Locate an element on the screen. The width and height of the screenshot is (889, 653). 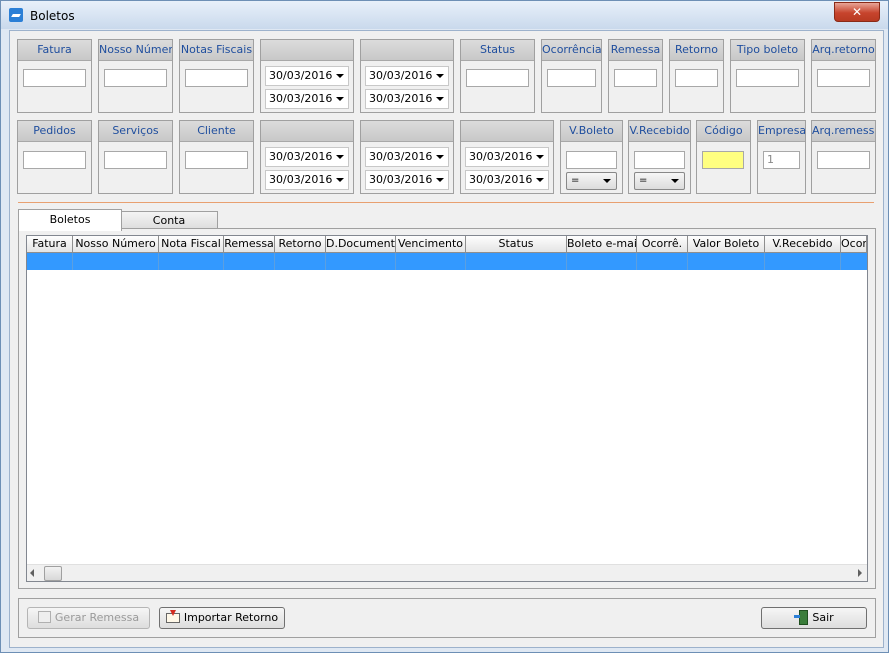
filter-label: Código is located at coordinates (723, 131).